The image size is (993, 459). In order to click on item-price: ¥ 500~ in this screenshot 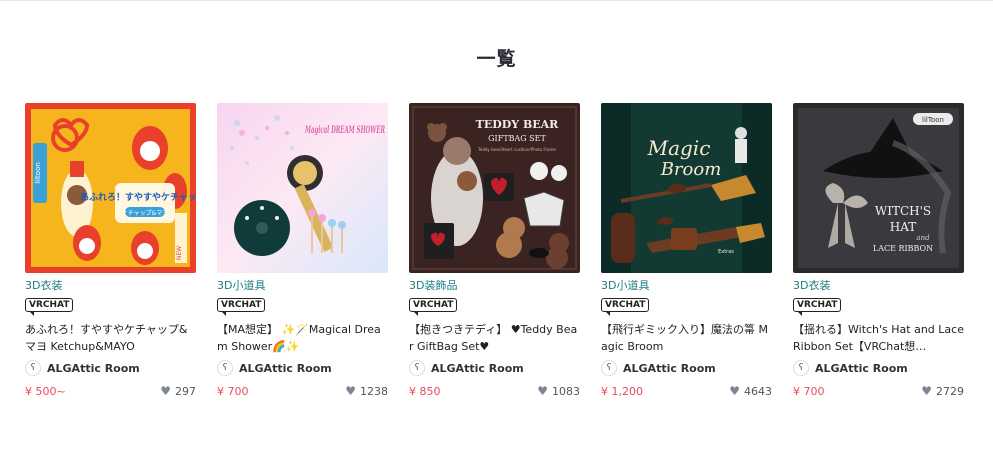, I will do `click(45, 391)`.